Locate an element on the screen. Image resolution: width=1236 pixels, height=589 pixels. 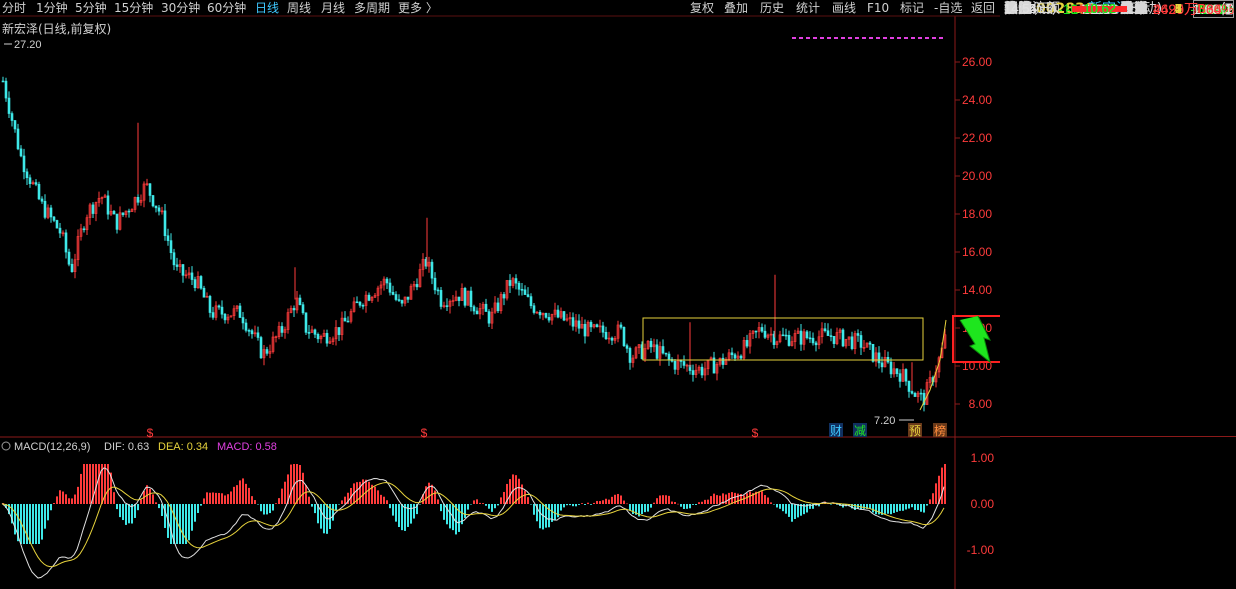
event-marker: 减 is located at coordinates (860, 431).